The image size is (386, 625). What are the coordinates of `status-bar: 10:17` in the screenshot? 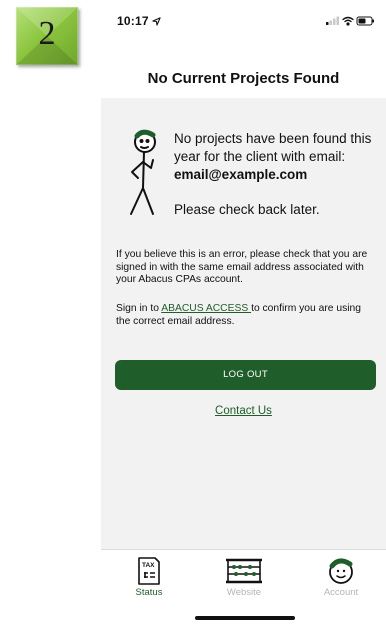 It's located at (243, 20).